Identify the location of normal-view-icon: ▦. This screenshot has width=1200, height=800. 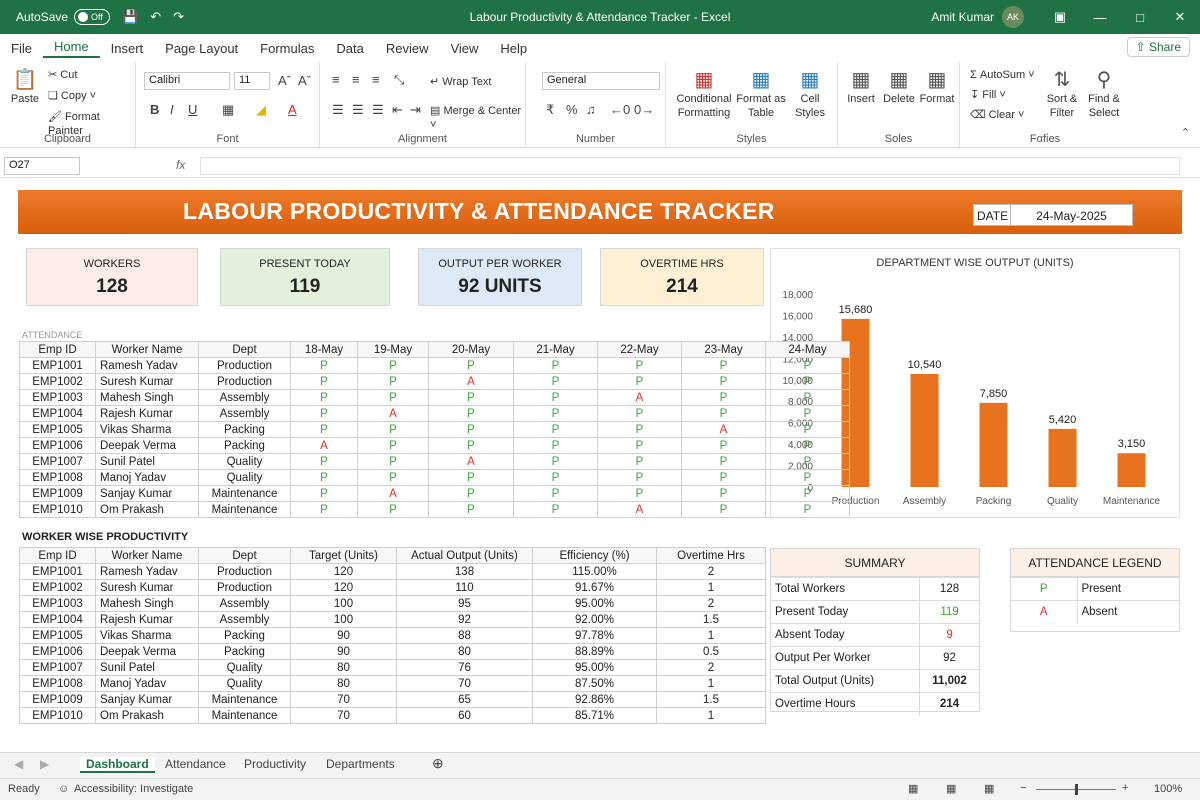
(913, 788).